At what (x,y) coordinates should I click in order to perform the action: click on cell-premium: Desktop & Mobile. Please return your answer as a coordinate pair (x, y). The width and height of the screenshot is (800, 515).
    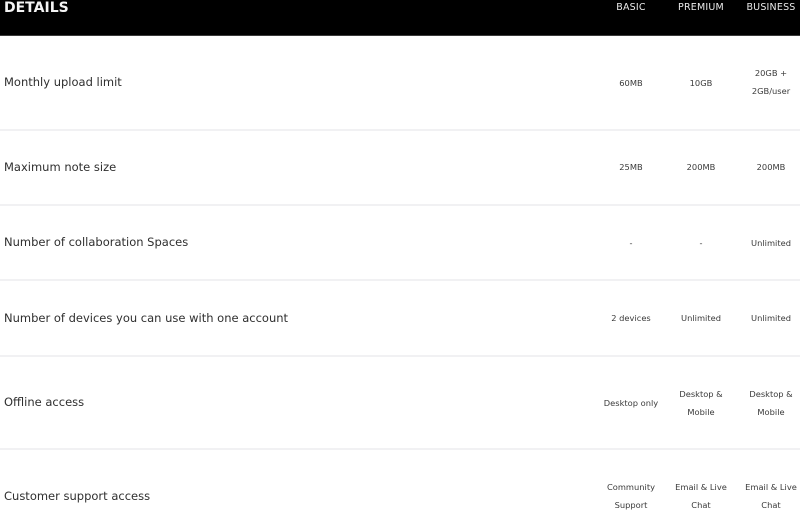
    Looking at the image, I should click on (701, 403).